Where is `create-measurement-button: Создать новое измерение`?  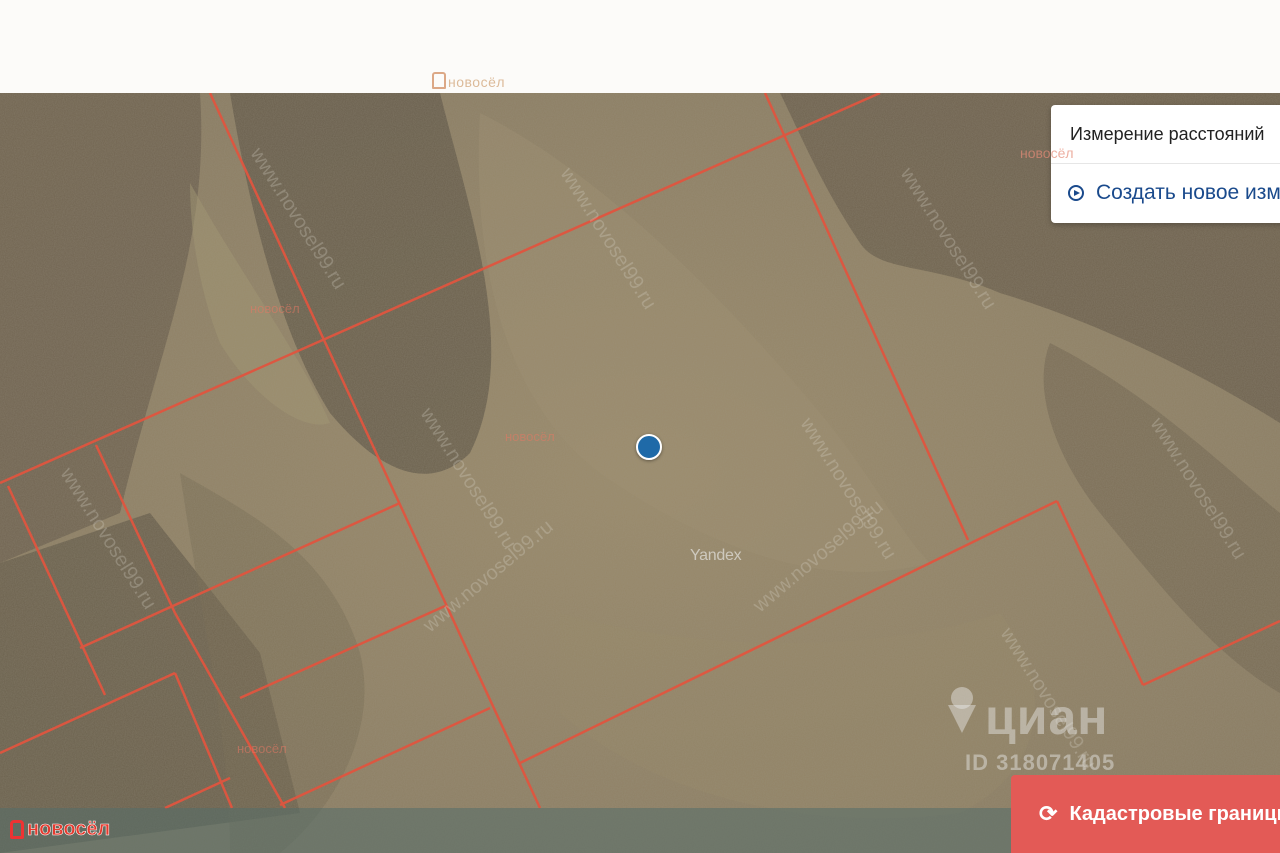 create-measurement-button: Создать новое измерение is located at coordinates (1174, 193).